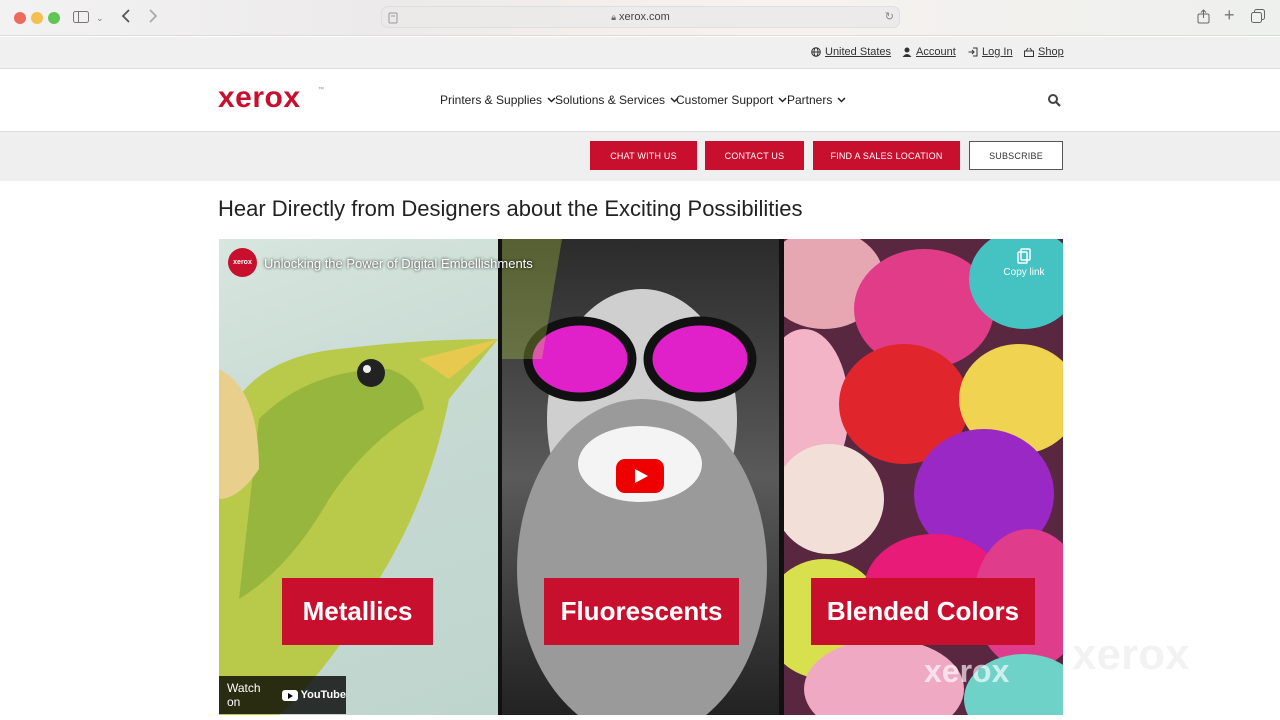 The height and width of the screenshot is (720, 1280). I want to click on browser-toolbar: ⌄ 🔒︎ xerox.com ↻ +, so click(640, 18).